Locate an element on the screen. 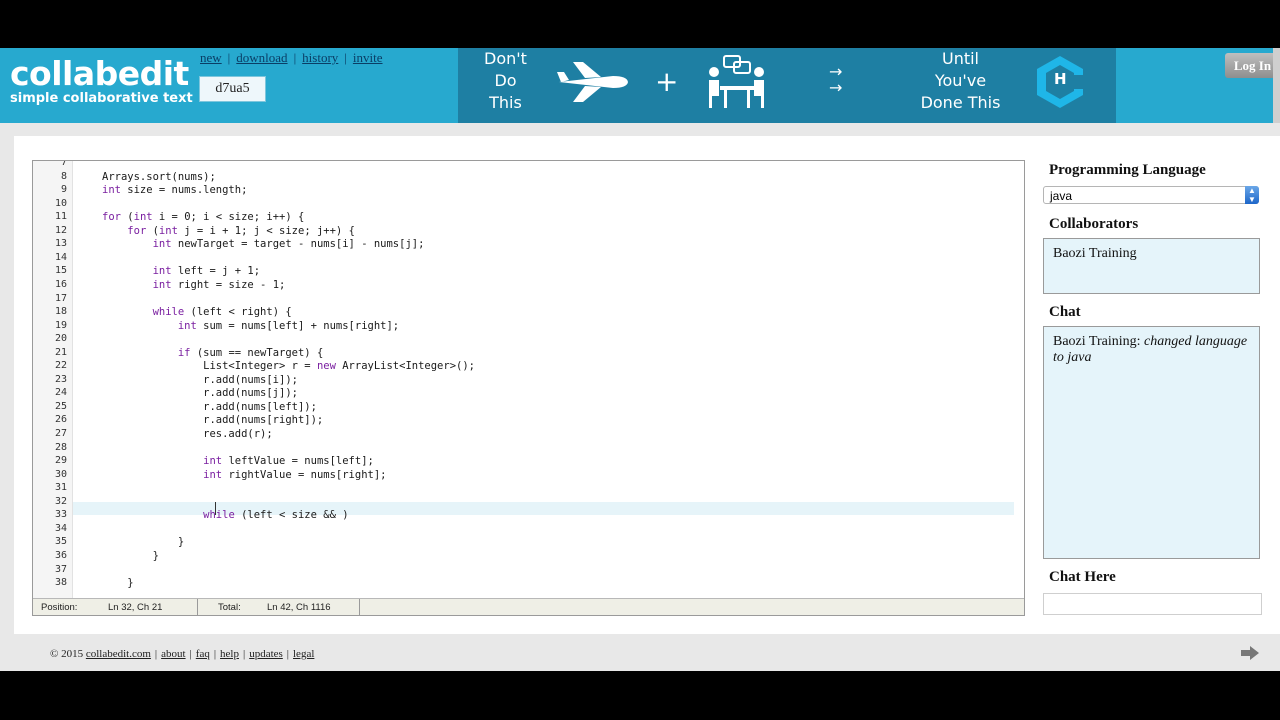 The width and height of the screenshot is (1280, 720). code-line: Arrays.sort(nums); is located at coordinates (159, 177).